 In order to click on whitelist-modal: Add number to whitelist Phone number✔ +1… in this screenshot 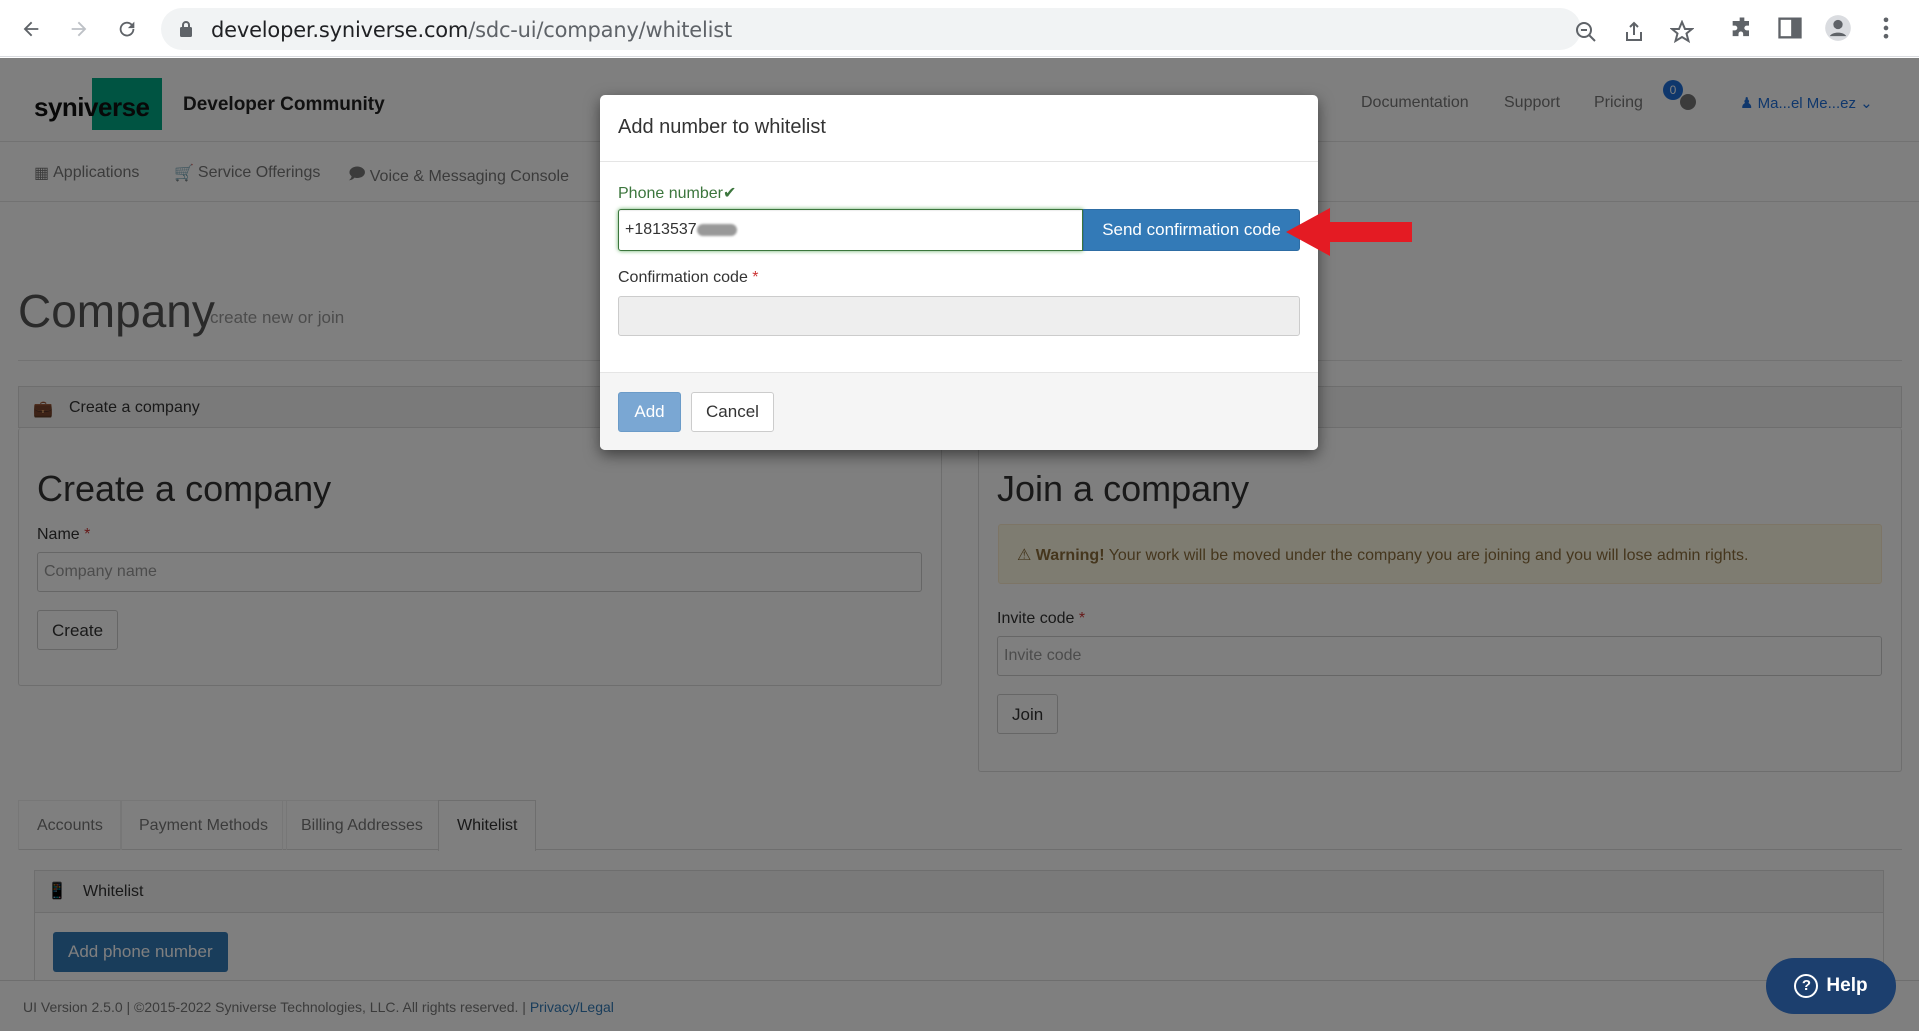, I will do `click(959, 272)`.